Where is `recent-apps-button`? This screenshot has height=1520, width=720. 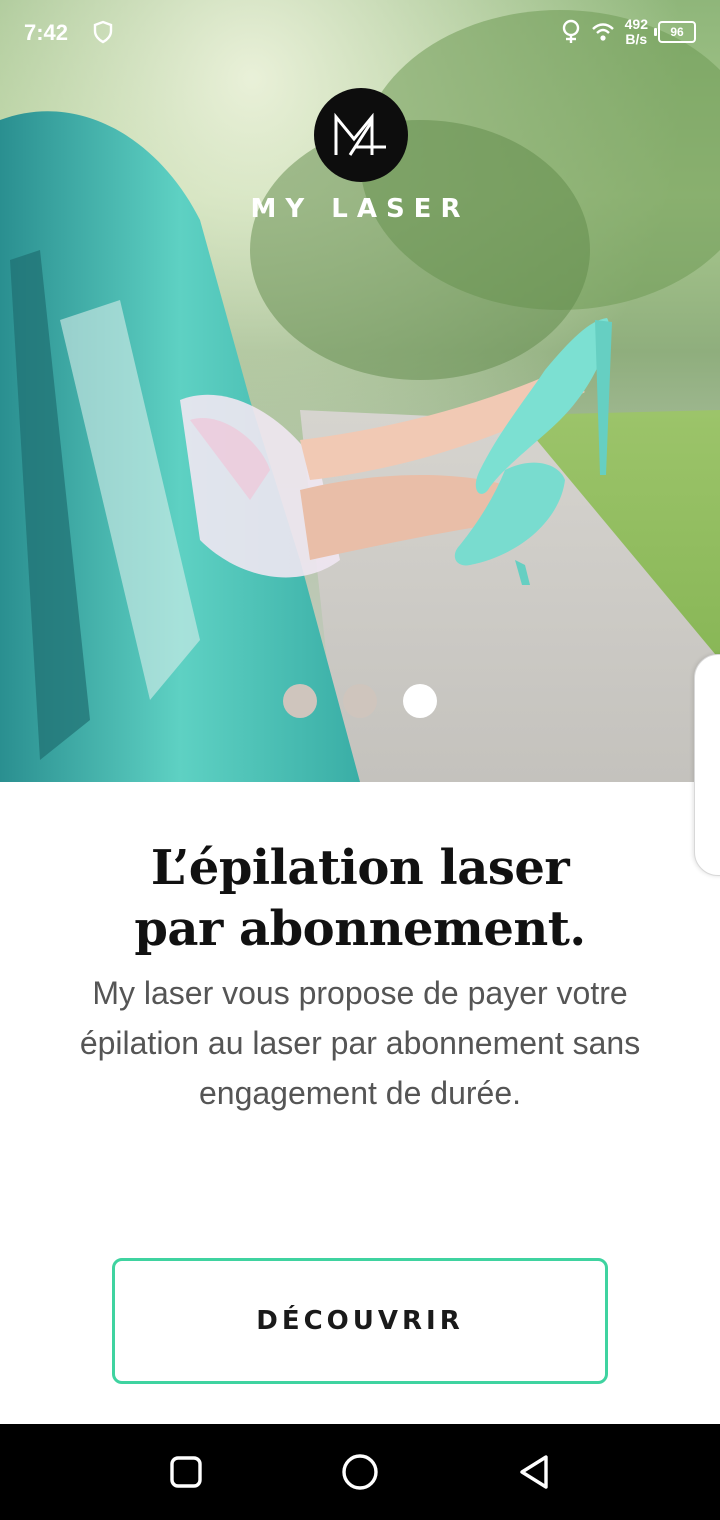
recent-apps-button is located at coordinates (186, 1472).